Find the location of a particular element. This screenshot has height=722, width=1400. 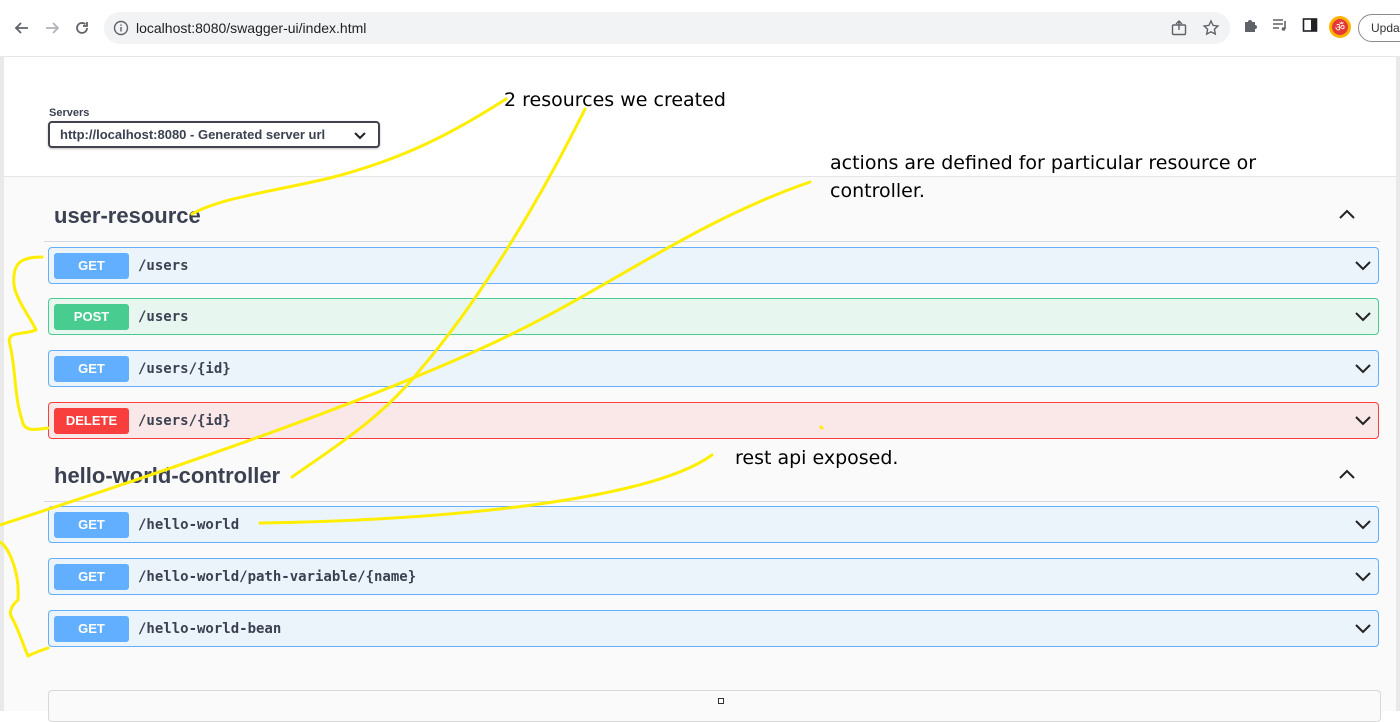

schemas-section-edge is located at coordinates (714, 706).